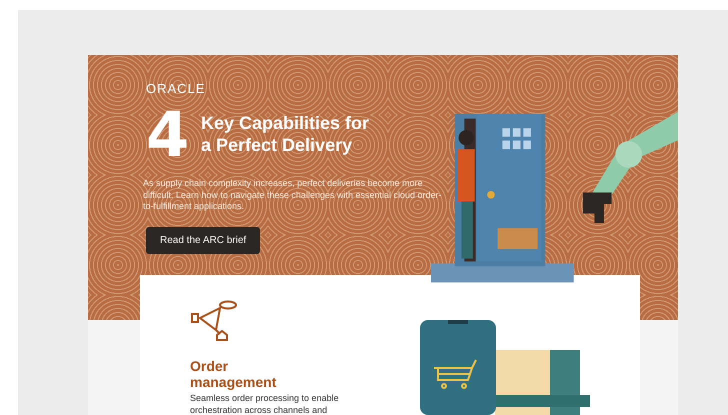 The image size is (728, 415). What do you see at coordinates (265, 403) in the screenshot?
I see `capability-description: Seamless order processing to enable orchestration across channels and` at bounding box center [265, 403].